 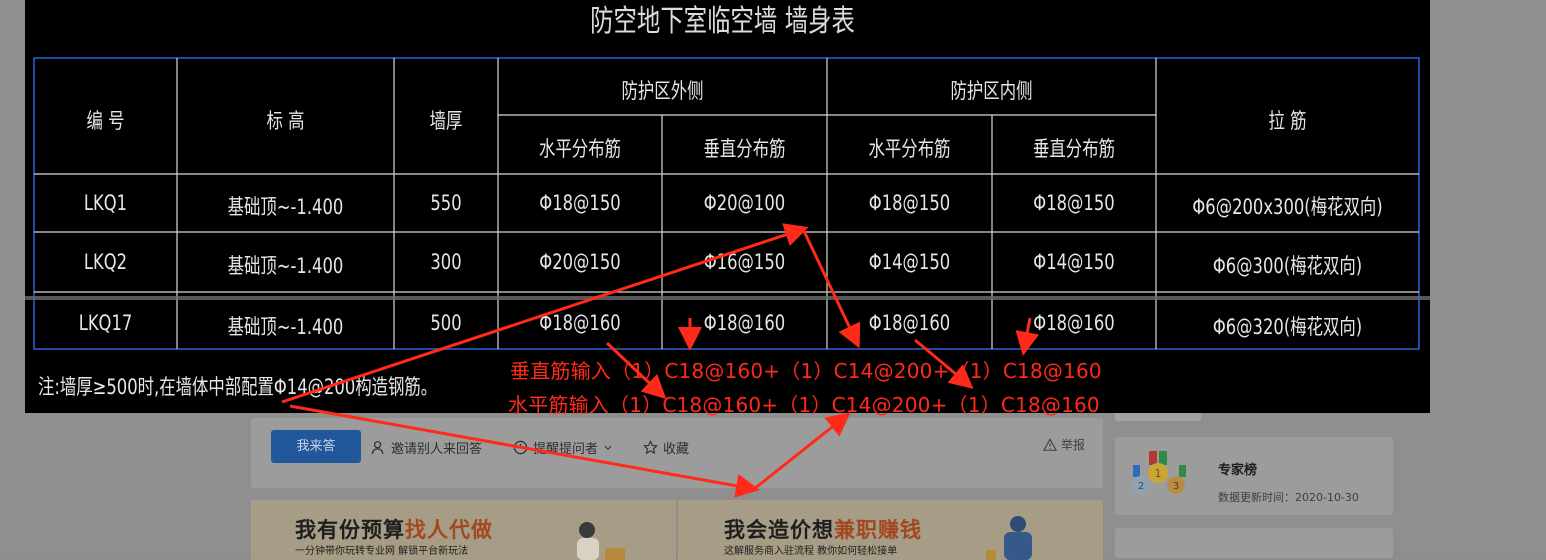 I want to click on cell-inner-horizontal: Φ18@160, so click(x=909, y=323).